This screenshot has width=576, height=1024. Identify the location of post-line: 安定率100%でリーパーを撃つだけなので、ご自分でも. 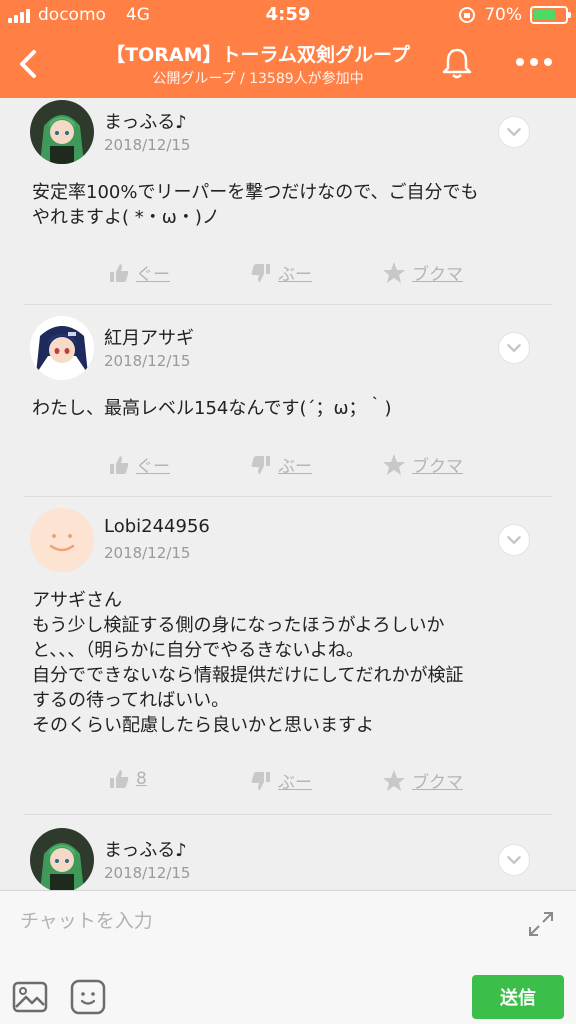
(255, 192).